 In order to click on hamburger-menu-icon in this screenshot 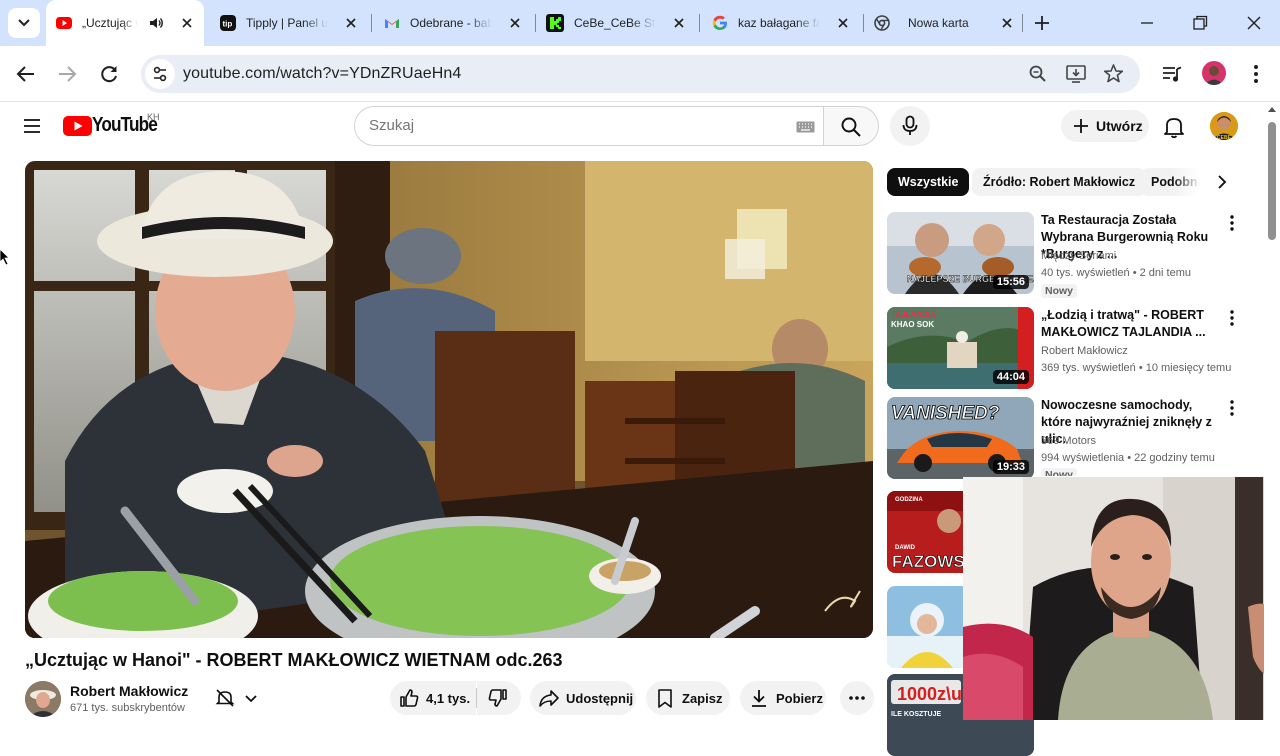, I will do `click(32, 126)`.